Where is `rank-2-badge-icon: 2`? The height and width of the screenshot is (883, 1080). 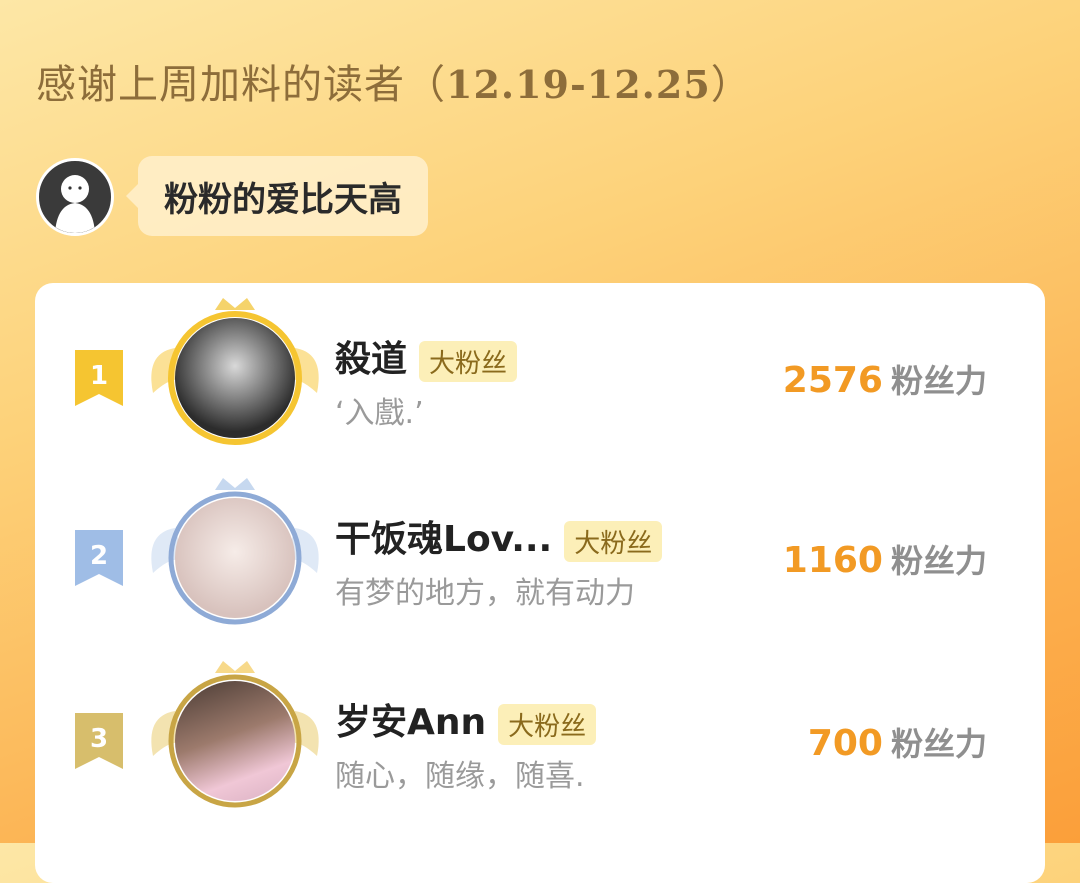
rank-2-badge-icon: 2 is located at coordinates (99, 558).